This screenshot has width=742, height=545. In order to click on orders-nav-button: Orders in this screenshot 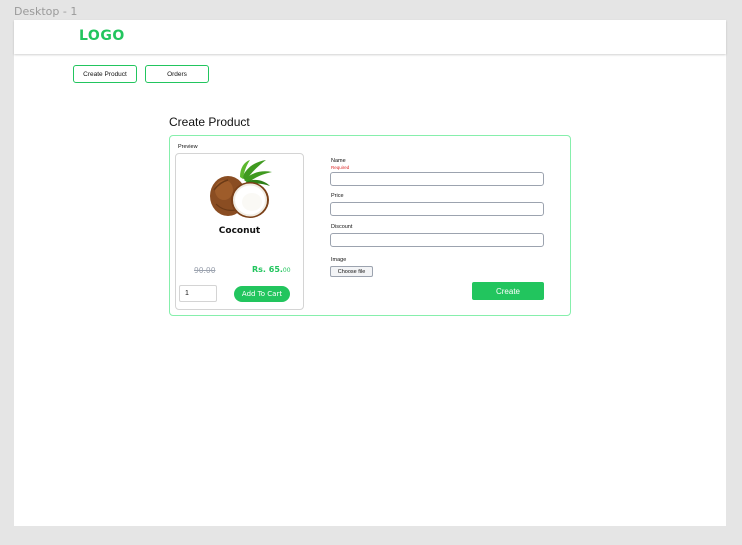, I will do `click(177, 74)`.